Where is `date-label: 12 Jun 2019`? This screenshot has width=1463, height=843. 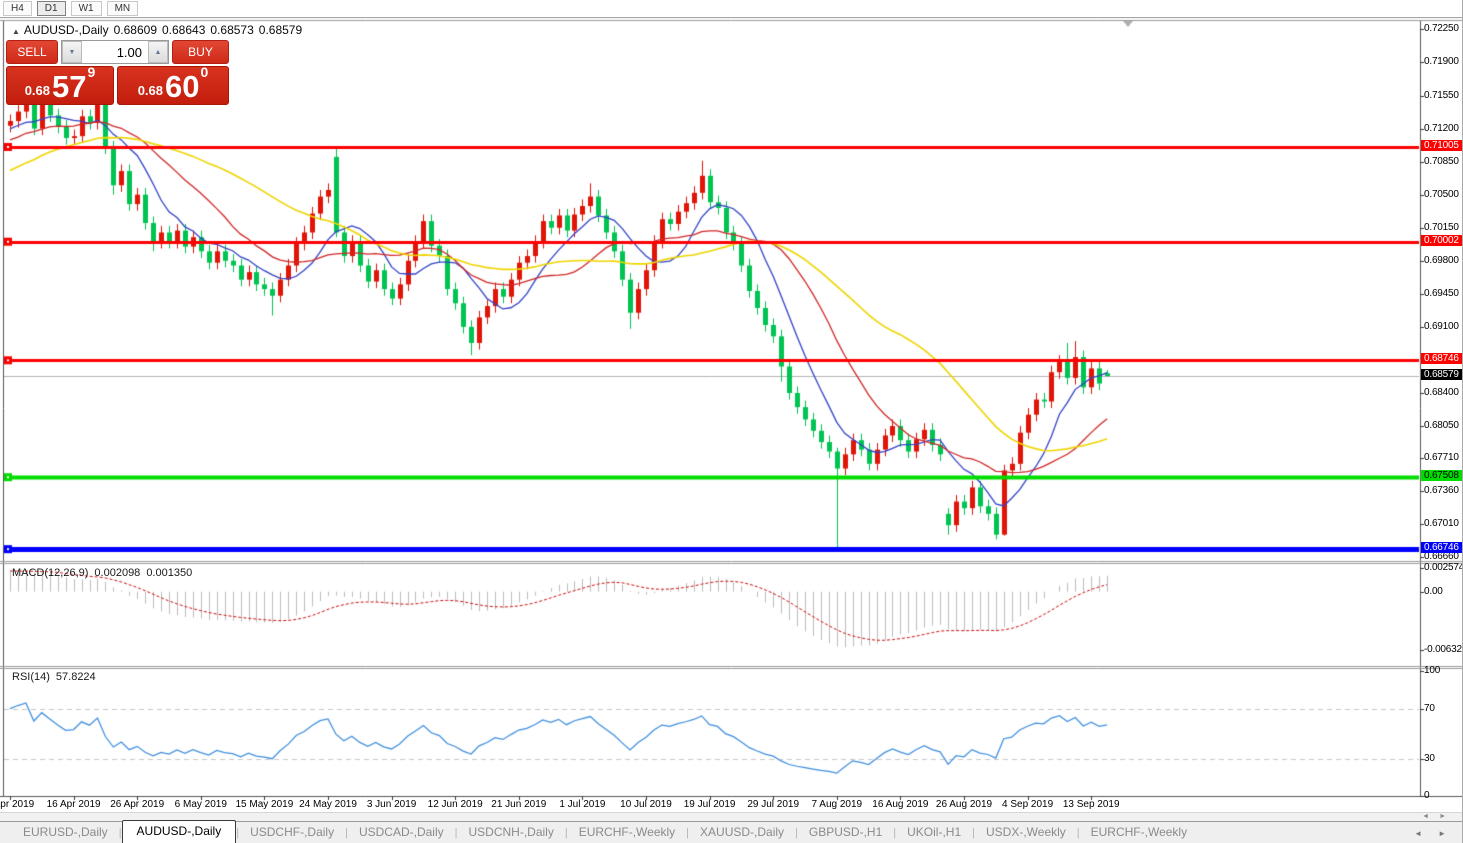
date-label: 12 Jun 2019 is located at coordinates (455, 804).